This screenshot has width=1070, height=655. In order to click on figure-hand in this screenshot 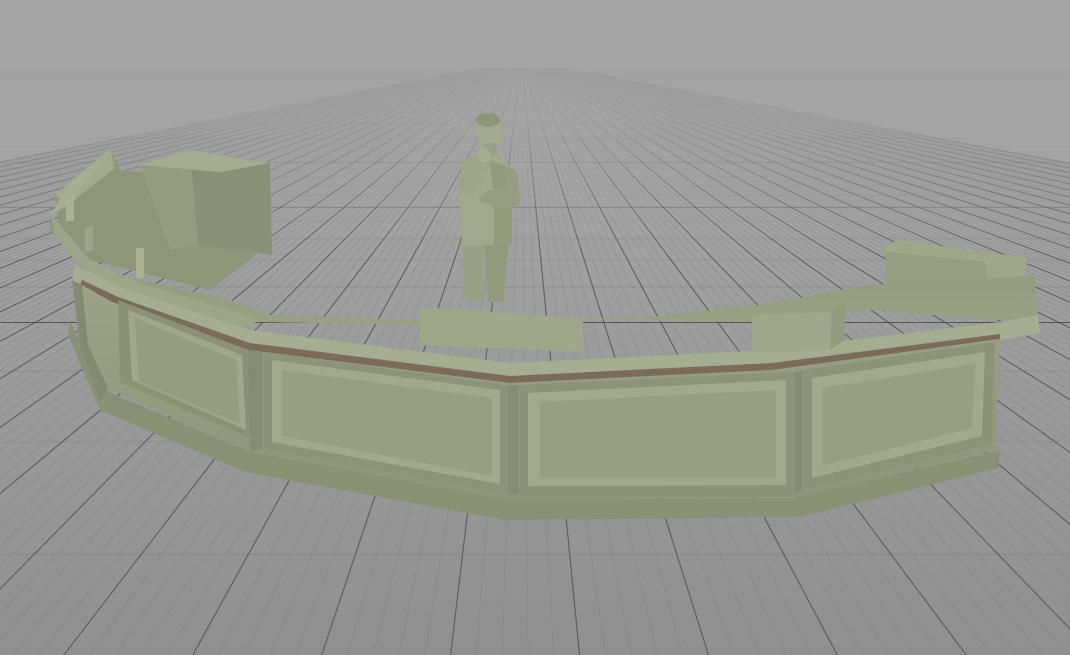, I will do `click(484, 155)`.